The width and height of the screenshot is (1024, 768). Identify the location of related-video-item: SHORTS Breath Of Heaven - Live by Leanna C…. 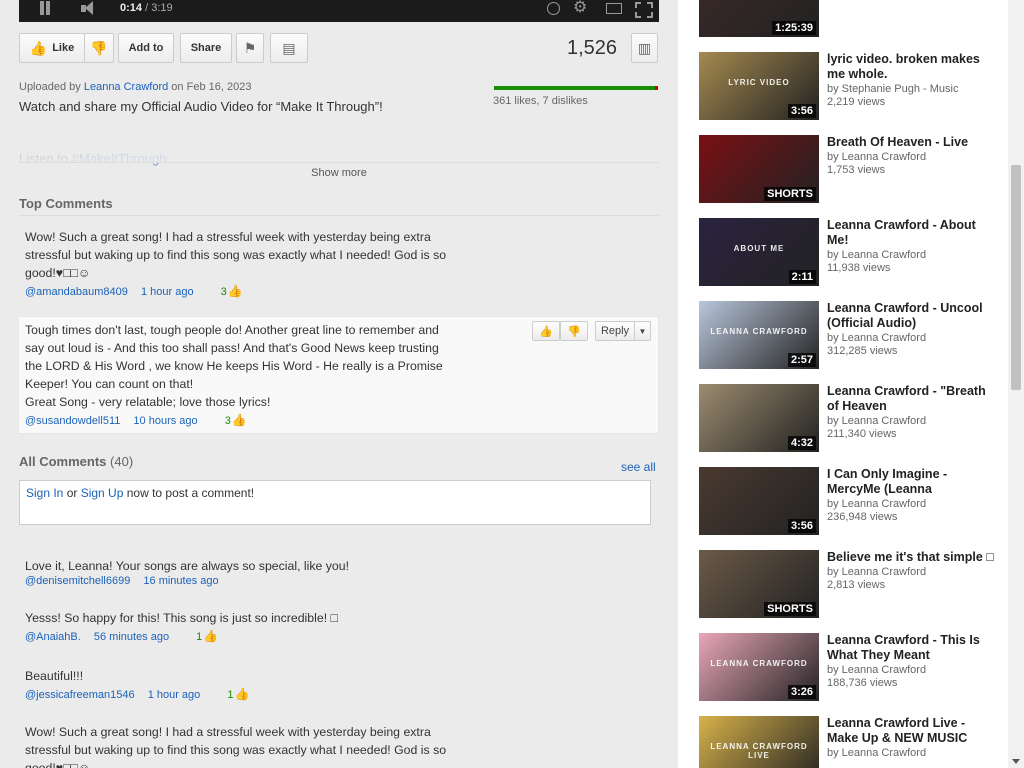
(849, 169).